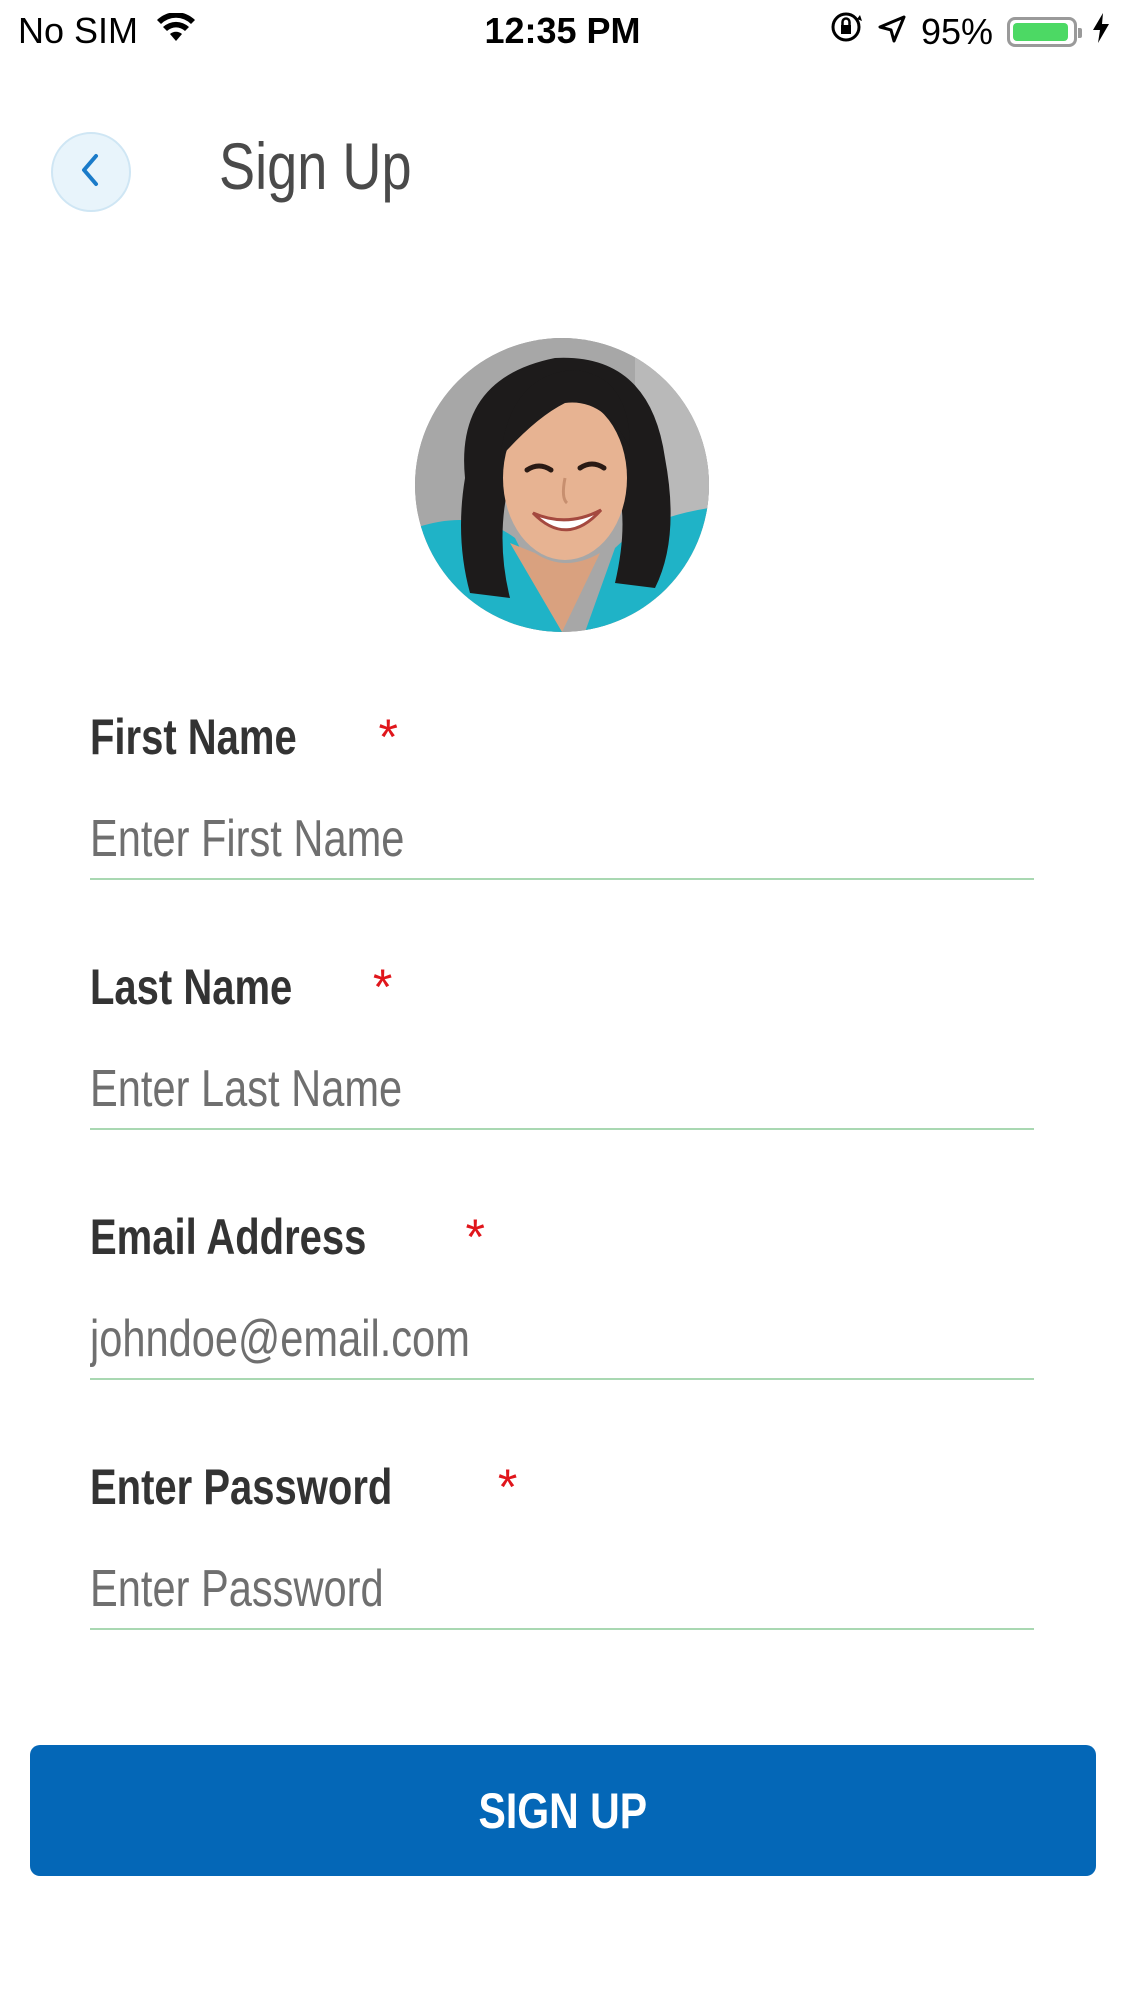 The width and height of the screenshot is (1125, 2001). What do you see at coordinates (562, 30) in the screenshot?
I see `status-bar: No SIM 12:35 PM 95%` at bounding box center [562, 30].